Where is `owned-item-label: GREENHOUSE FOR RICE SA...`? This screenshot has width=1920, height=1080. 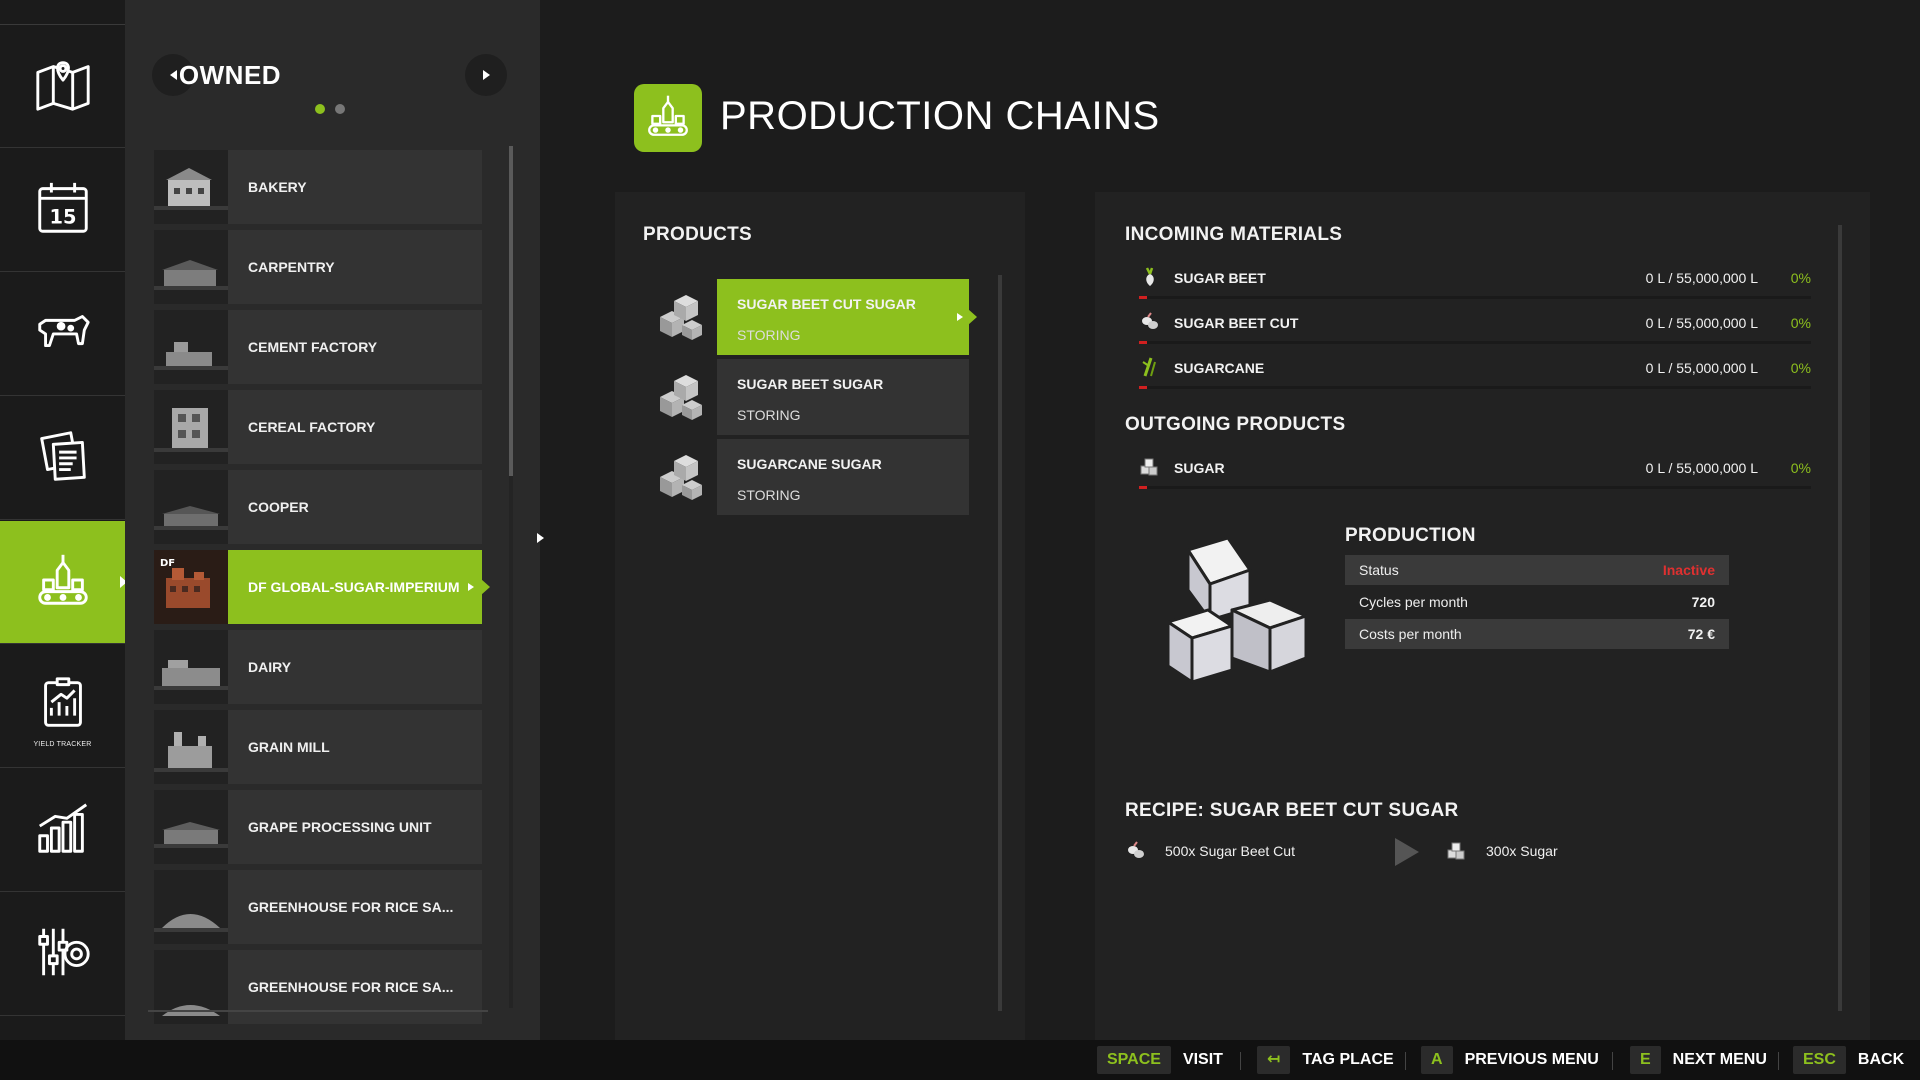
owned-item-label: GREENHOUSE FOR RICE SA... is located at coordinates (351, 907).